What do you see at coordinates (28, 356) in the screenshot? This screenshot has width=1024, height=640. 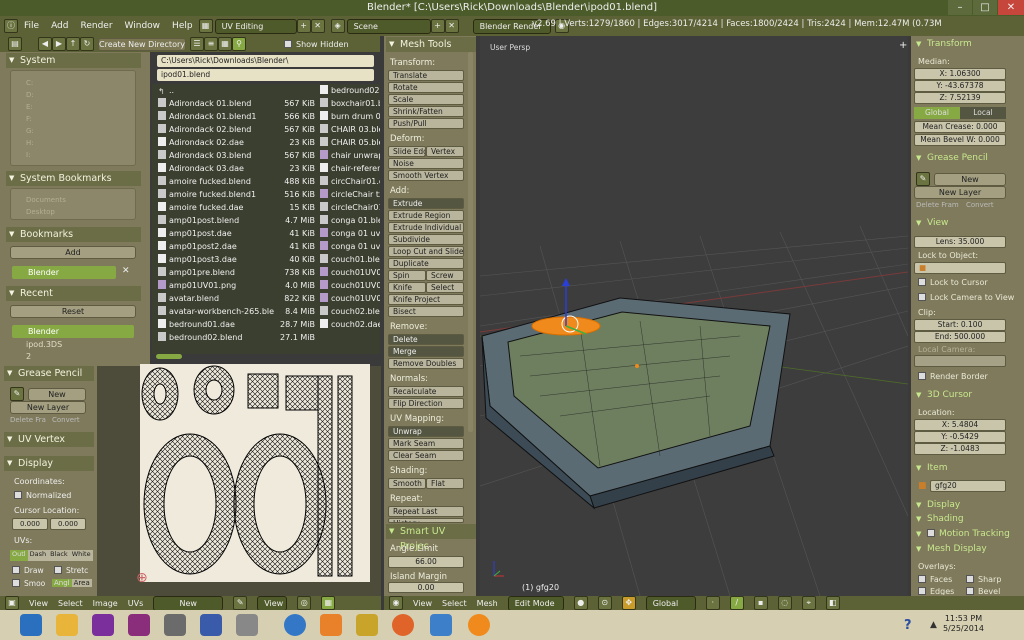 I see `recent-item-2: 2` at bounding box center [28, 356].